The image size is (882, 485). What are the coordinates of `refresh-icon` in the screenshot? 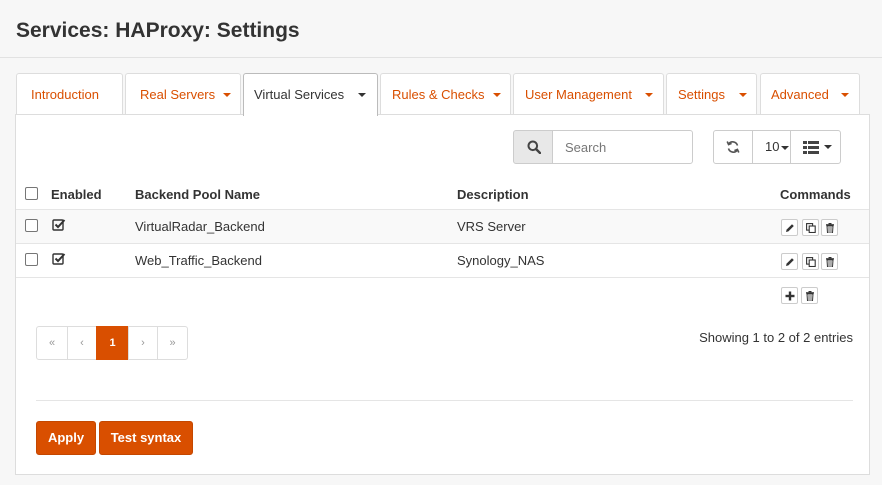 It's located at (733, 147).